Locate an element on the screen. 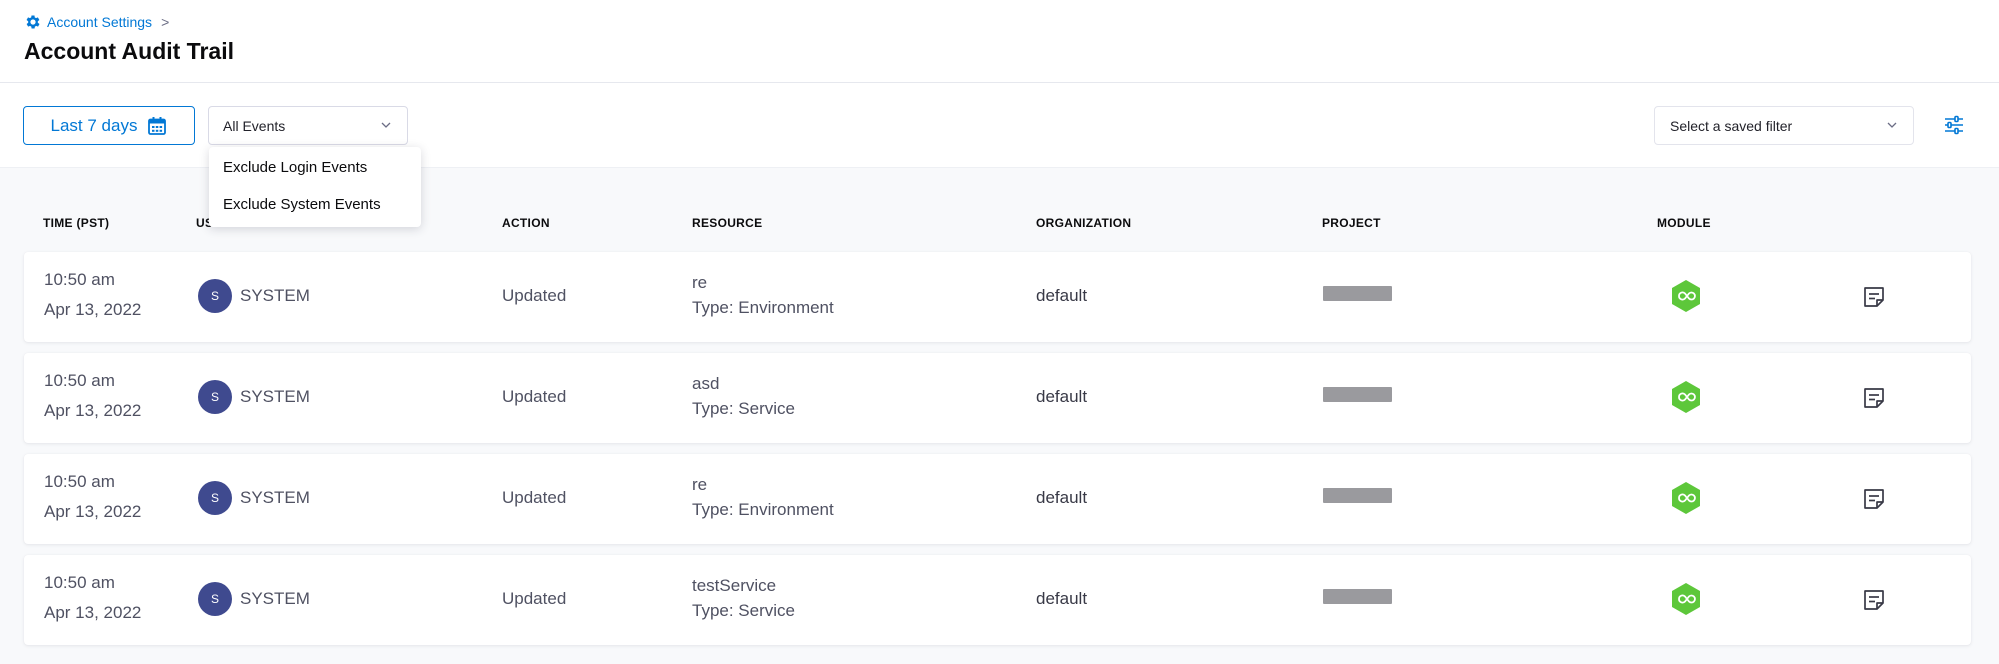 The image size is (1999, 664). date-range-button: Last 7 days is located at coordinates (109, 125).